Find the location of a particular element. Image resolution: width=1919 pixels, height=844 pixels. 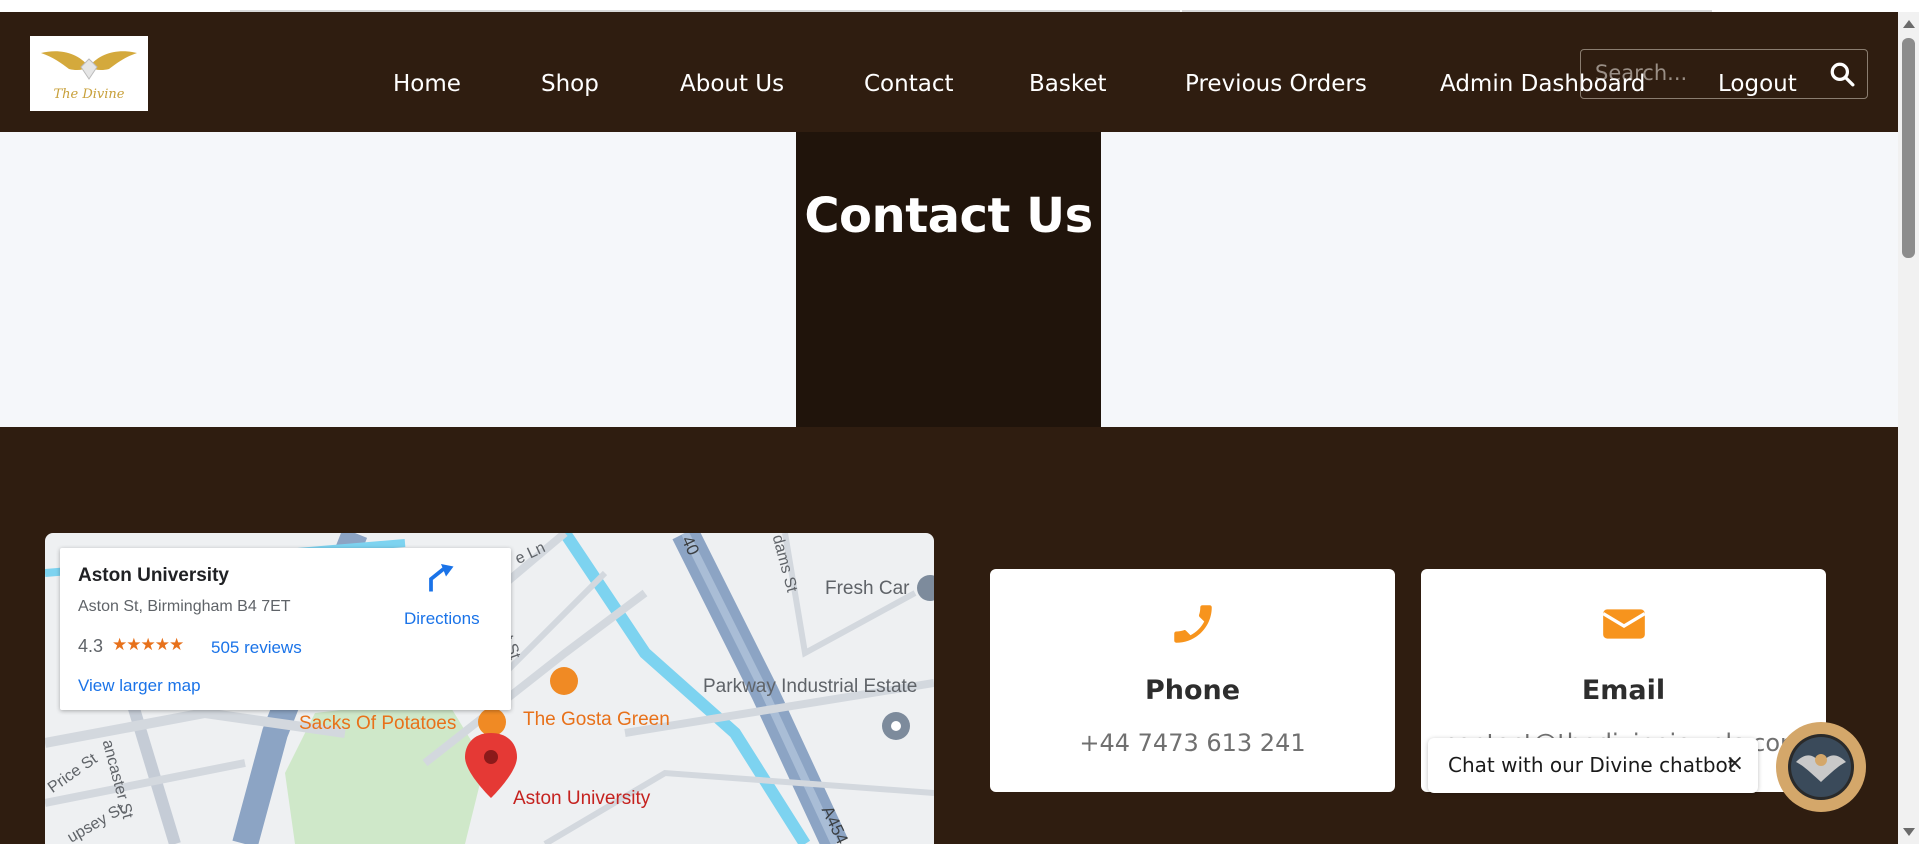

close-icon: × is located at coordinates (1735, 763).